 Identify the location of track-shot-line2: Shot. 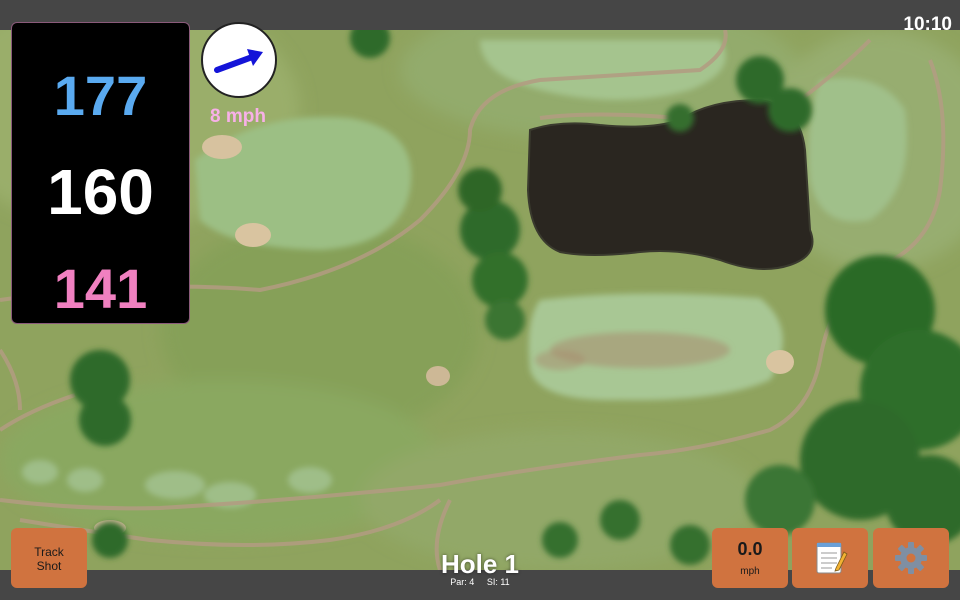
(49, 566).